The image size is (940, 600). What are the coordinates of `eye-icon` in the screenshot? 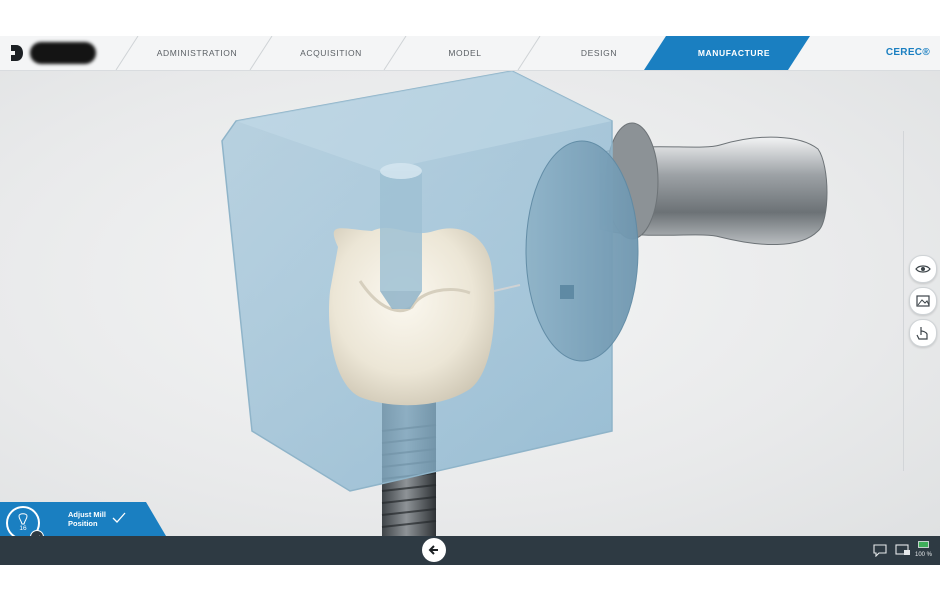 It's located at (923, 269).